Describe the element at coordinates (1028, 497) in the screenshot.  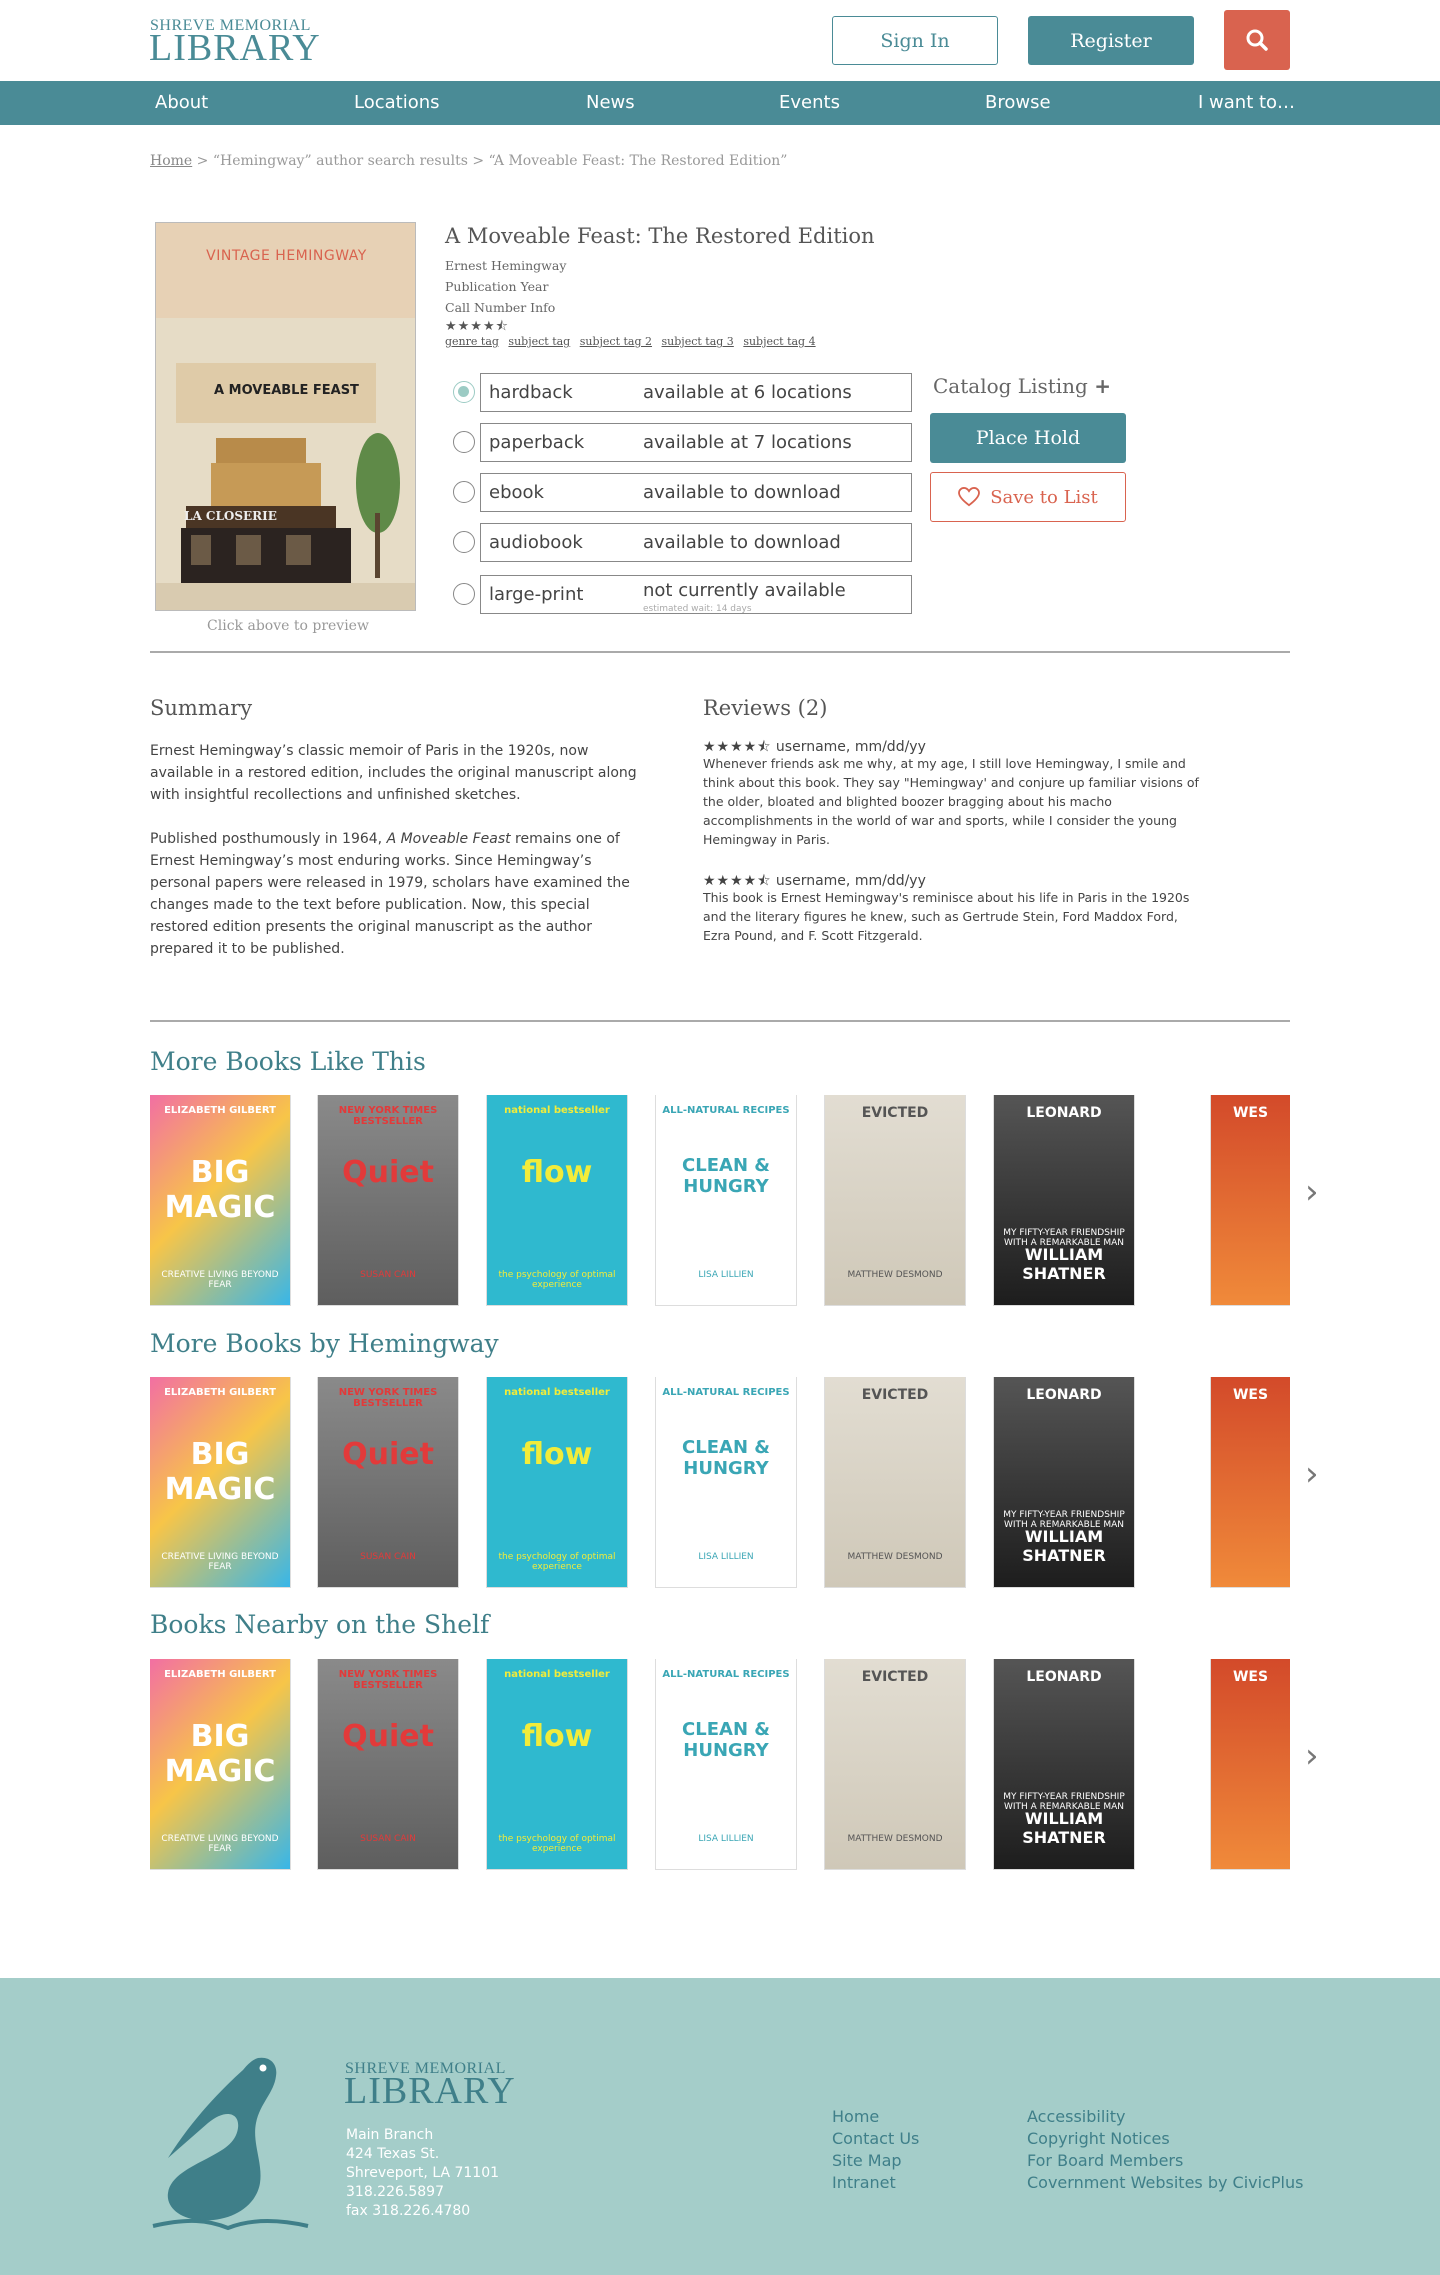
I see `save-to-list-button: Save to List` at that location.